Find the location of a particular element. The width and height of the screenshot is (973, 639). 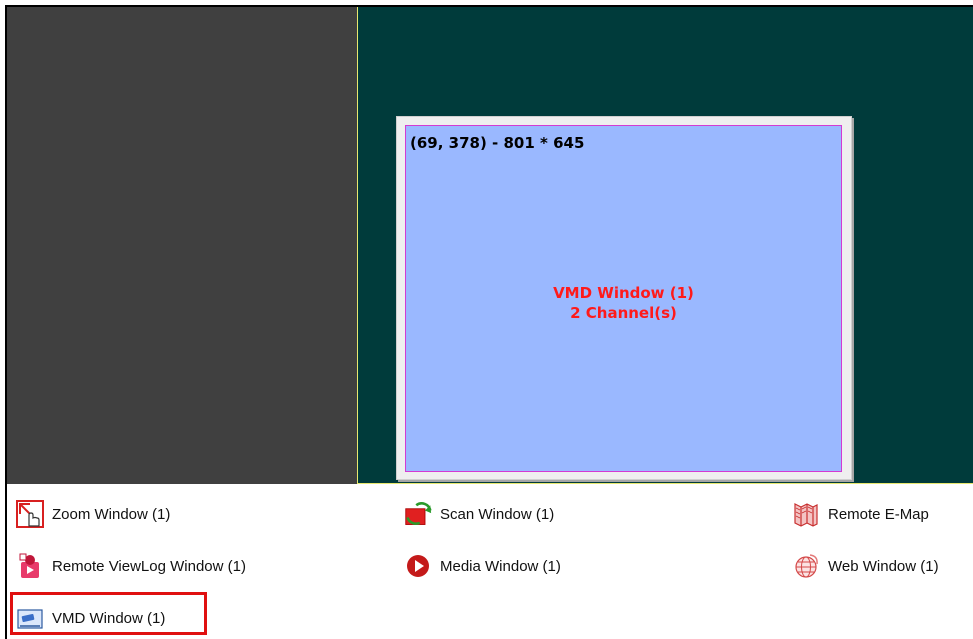

scan-window-icon is located at coordinates (418, 514).